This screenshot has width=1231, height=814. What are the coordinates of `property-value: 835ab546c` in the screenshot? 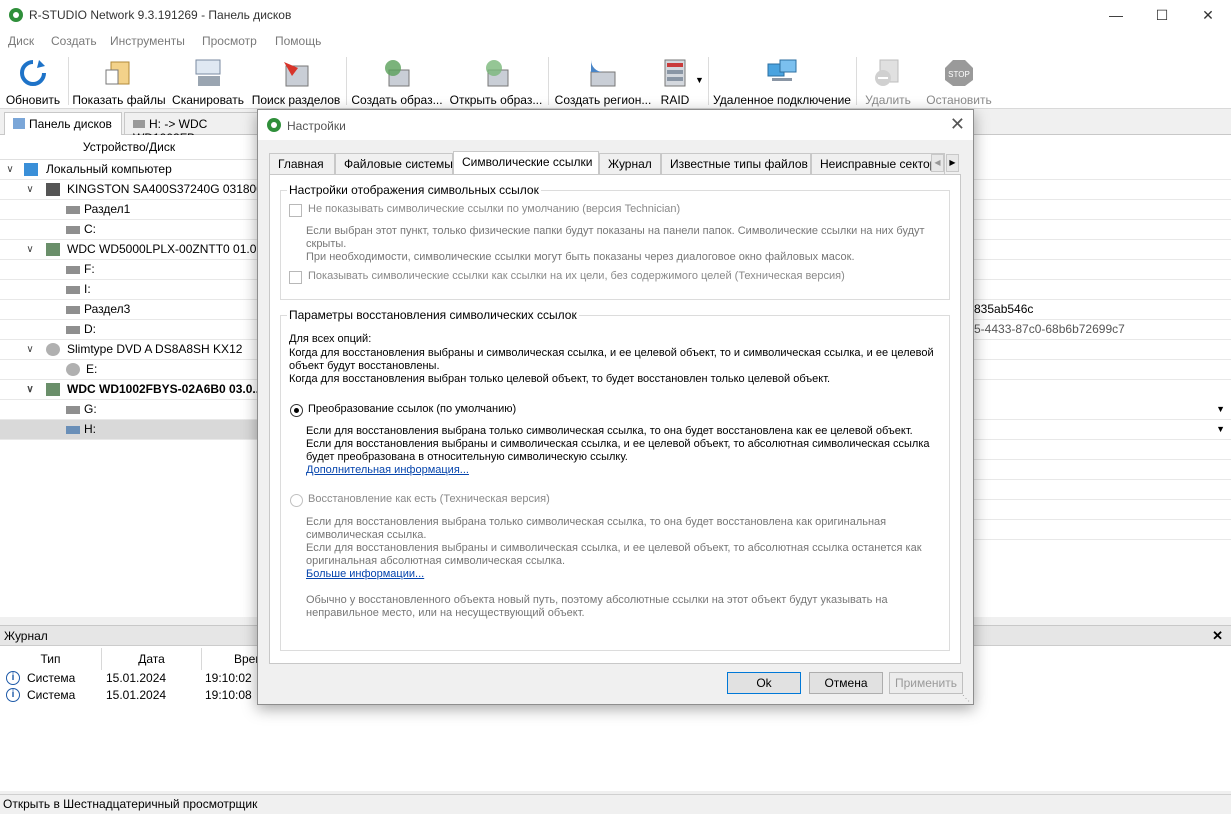 It's located at (1004, 309).